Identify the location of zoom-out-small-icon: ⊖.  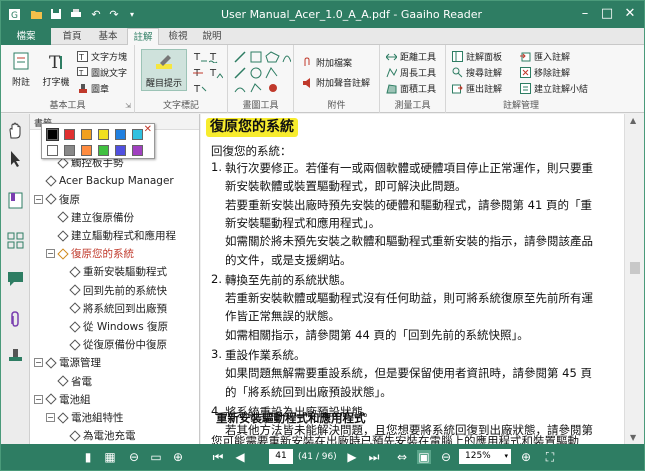
(134, 457).